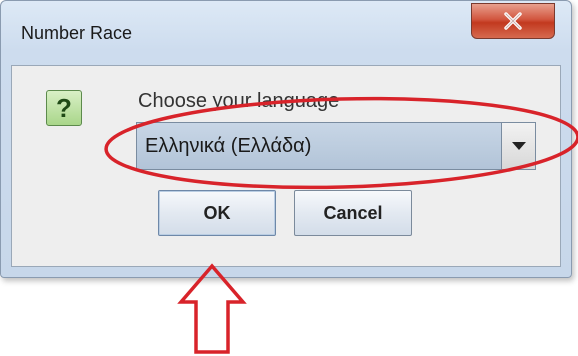 This screenshot has height=356, width=578. I want to click on up-arrow-annotation, so click(212, 308).